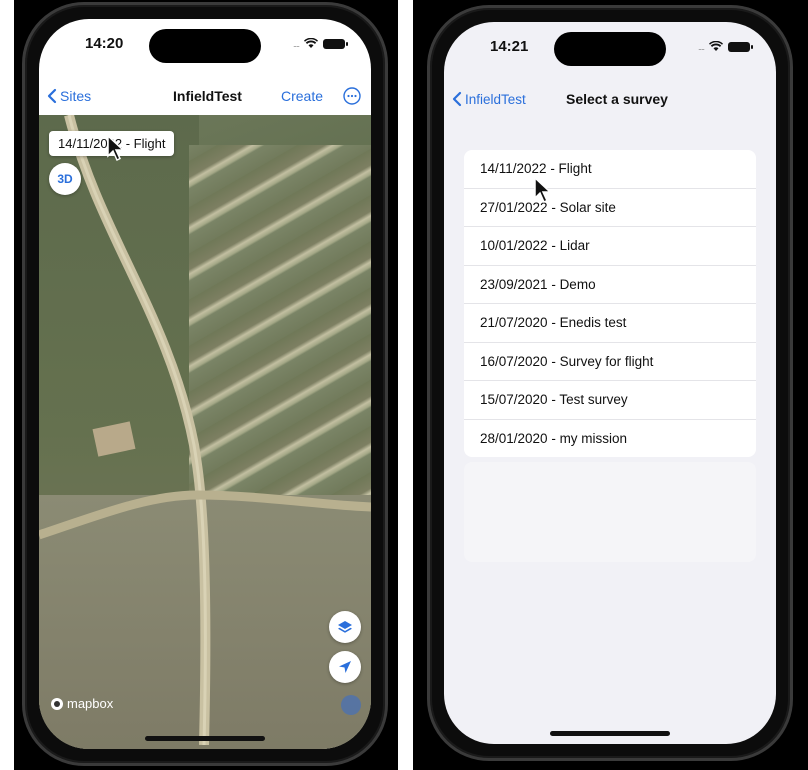 The height and width of the screenshot is (770, 808). What do you see at coordinates (610, 208) in the screenshot?
I see `survey-row: 27/01/2022 - Solar site` at bounding box center [610, 208].